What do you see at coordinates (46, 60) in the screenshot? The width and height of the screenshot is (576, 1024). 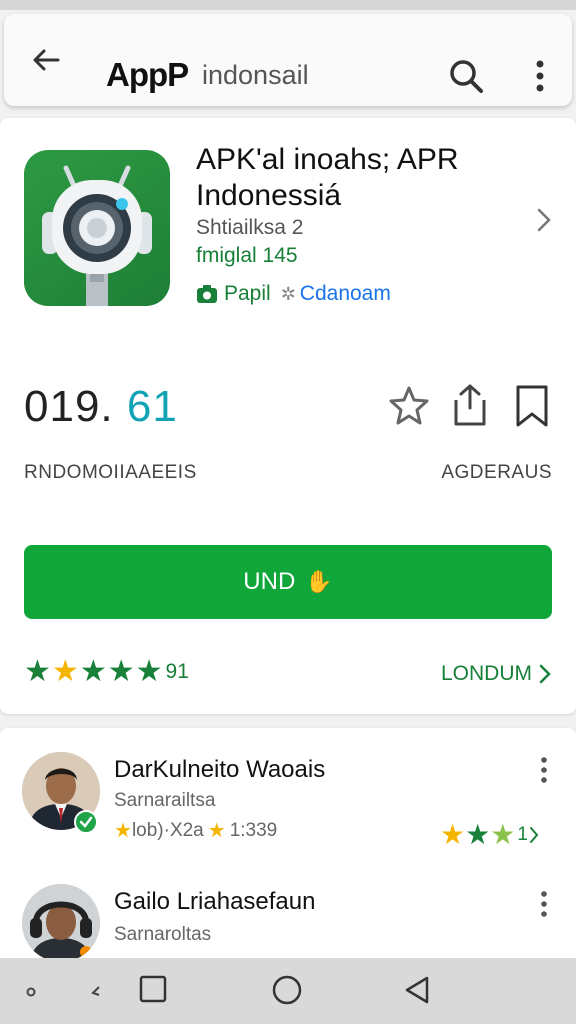 I see `arrow-left-icon` at bounding box center [46, 60].